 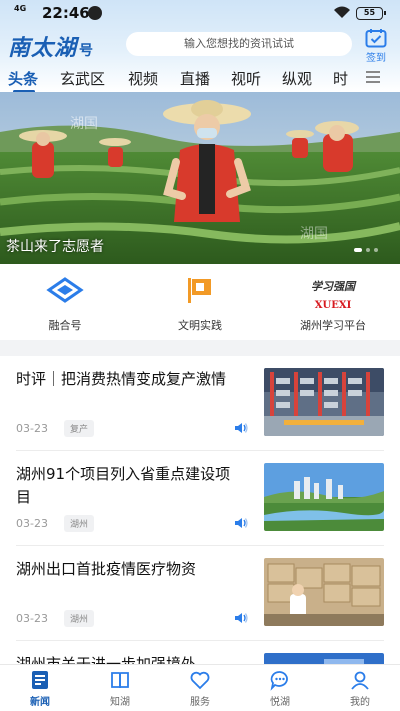 I want to click on news-item: 时评｜把消费热情变成复产激情 03-23 复产, so click(x=200, y=403).